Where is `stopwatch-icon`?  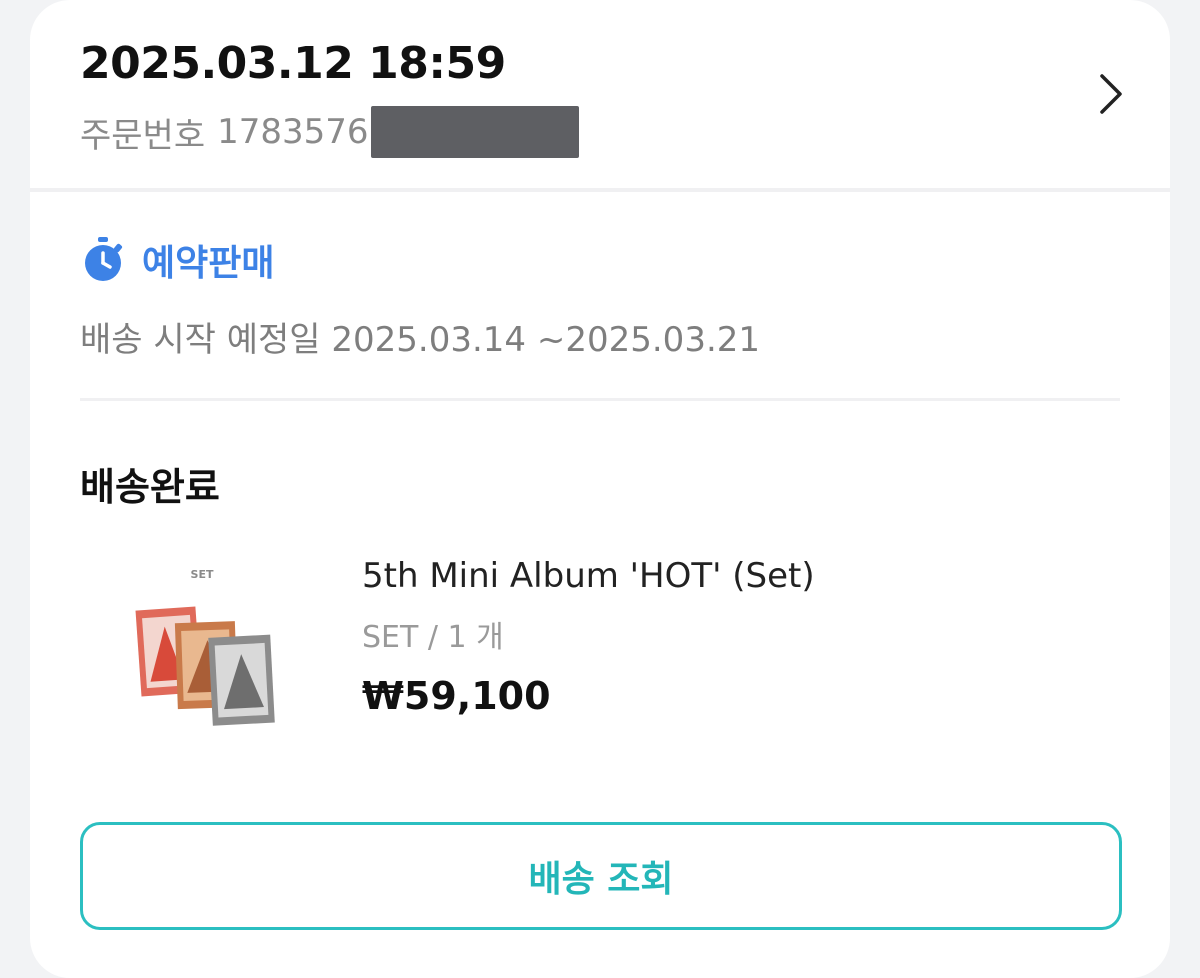 stopwatch-icon is located at coordinates (104, 259).